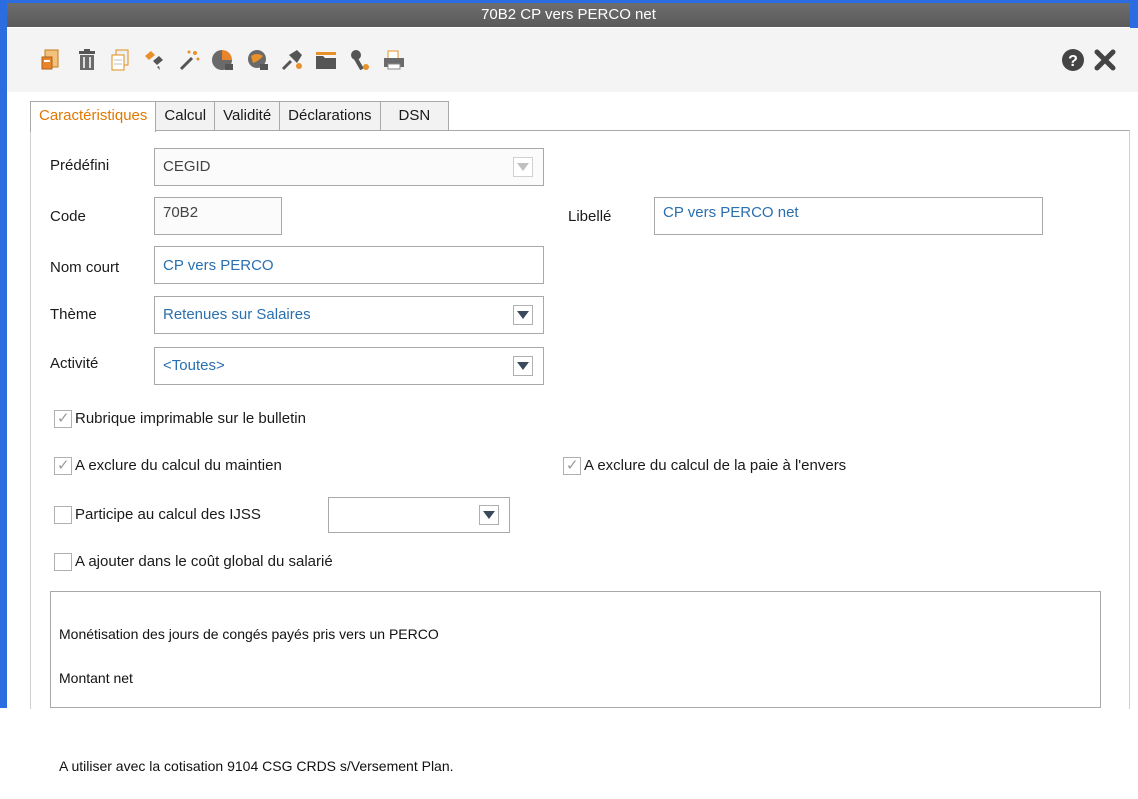 The height and width of the screenshot is (799, 1138). Describe the element at coordinates (572, 465) in the screenshot. I see `exclure-envers-checkbox` at that location.